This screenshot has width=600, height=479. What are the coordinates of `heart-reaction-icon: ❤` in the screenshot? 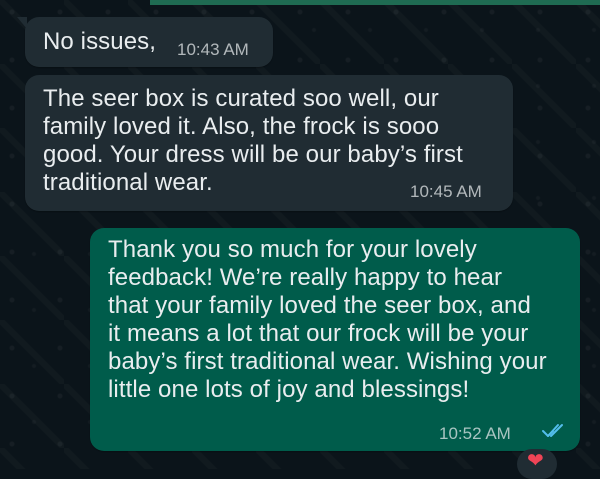 It's located at (535, 461).